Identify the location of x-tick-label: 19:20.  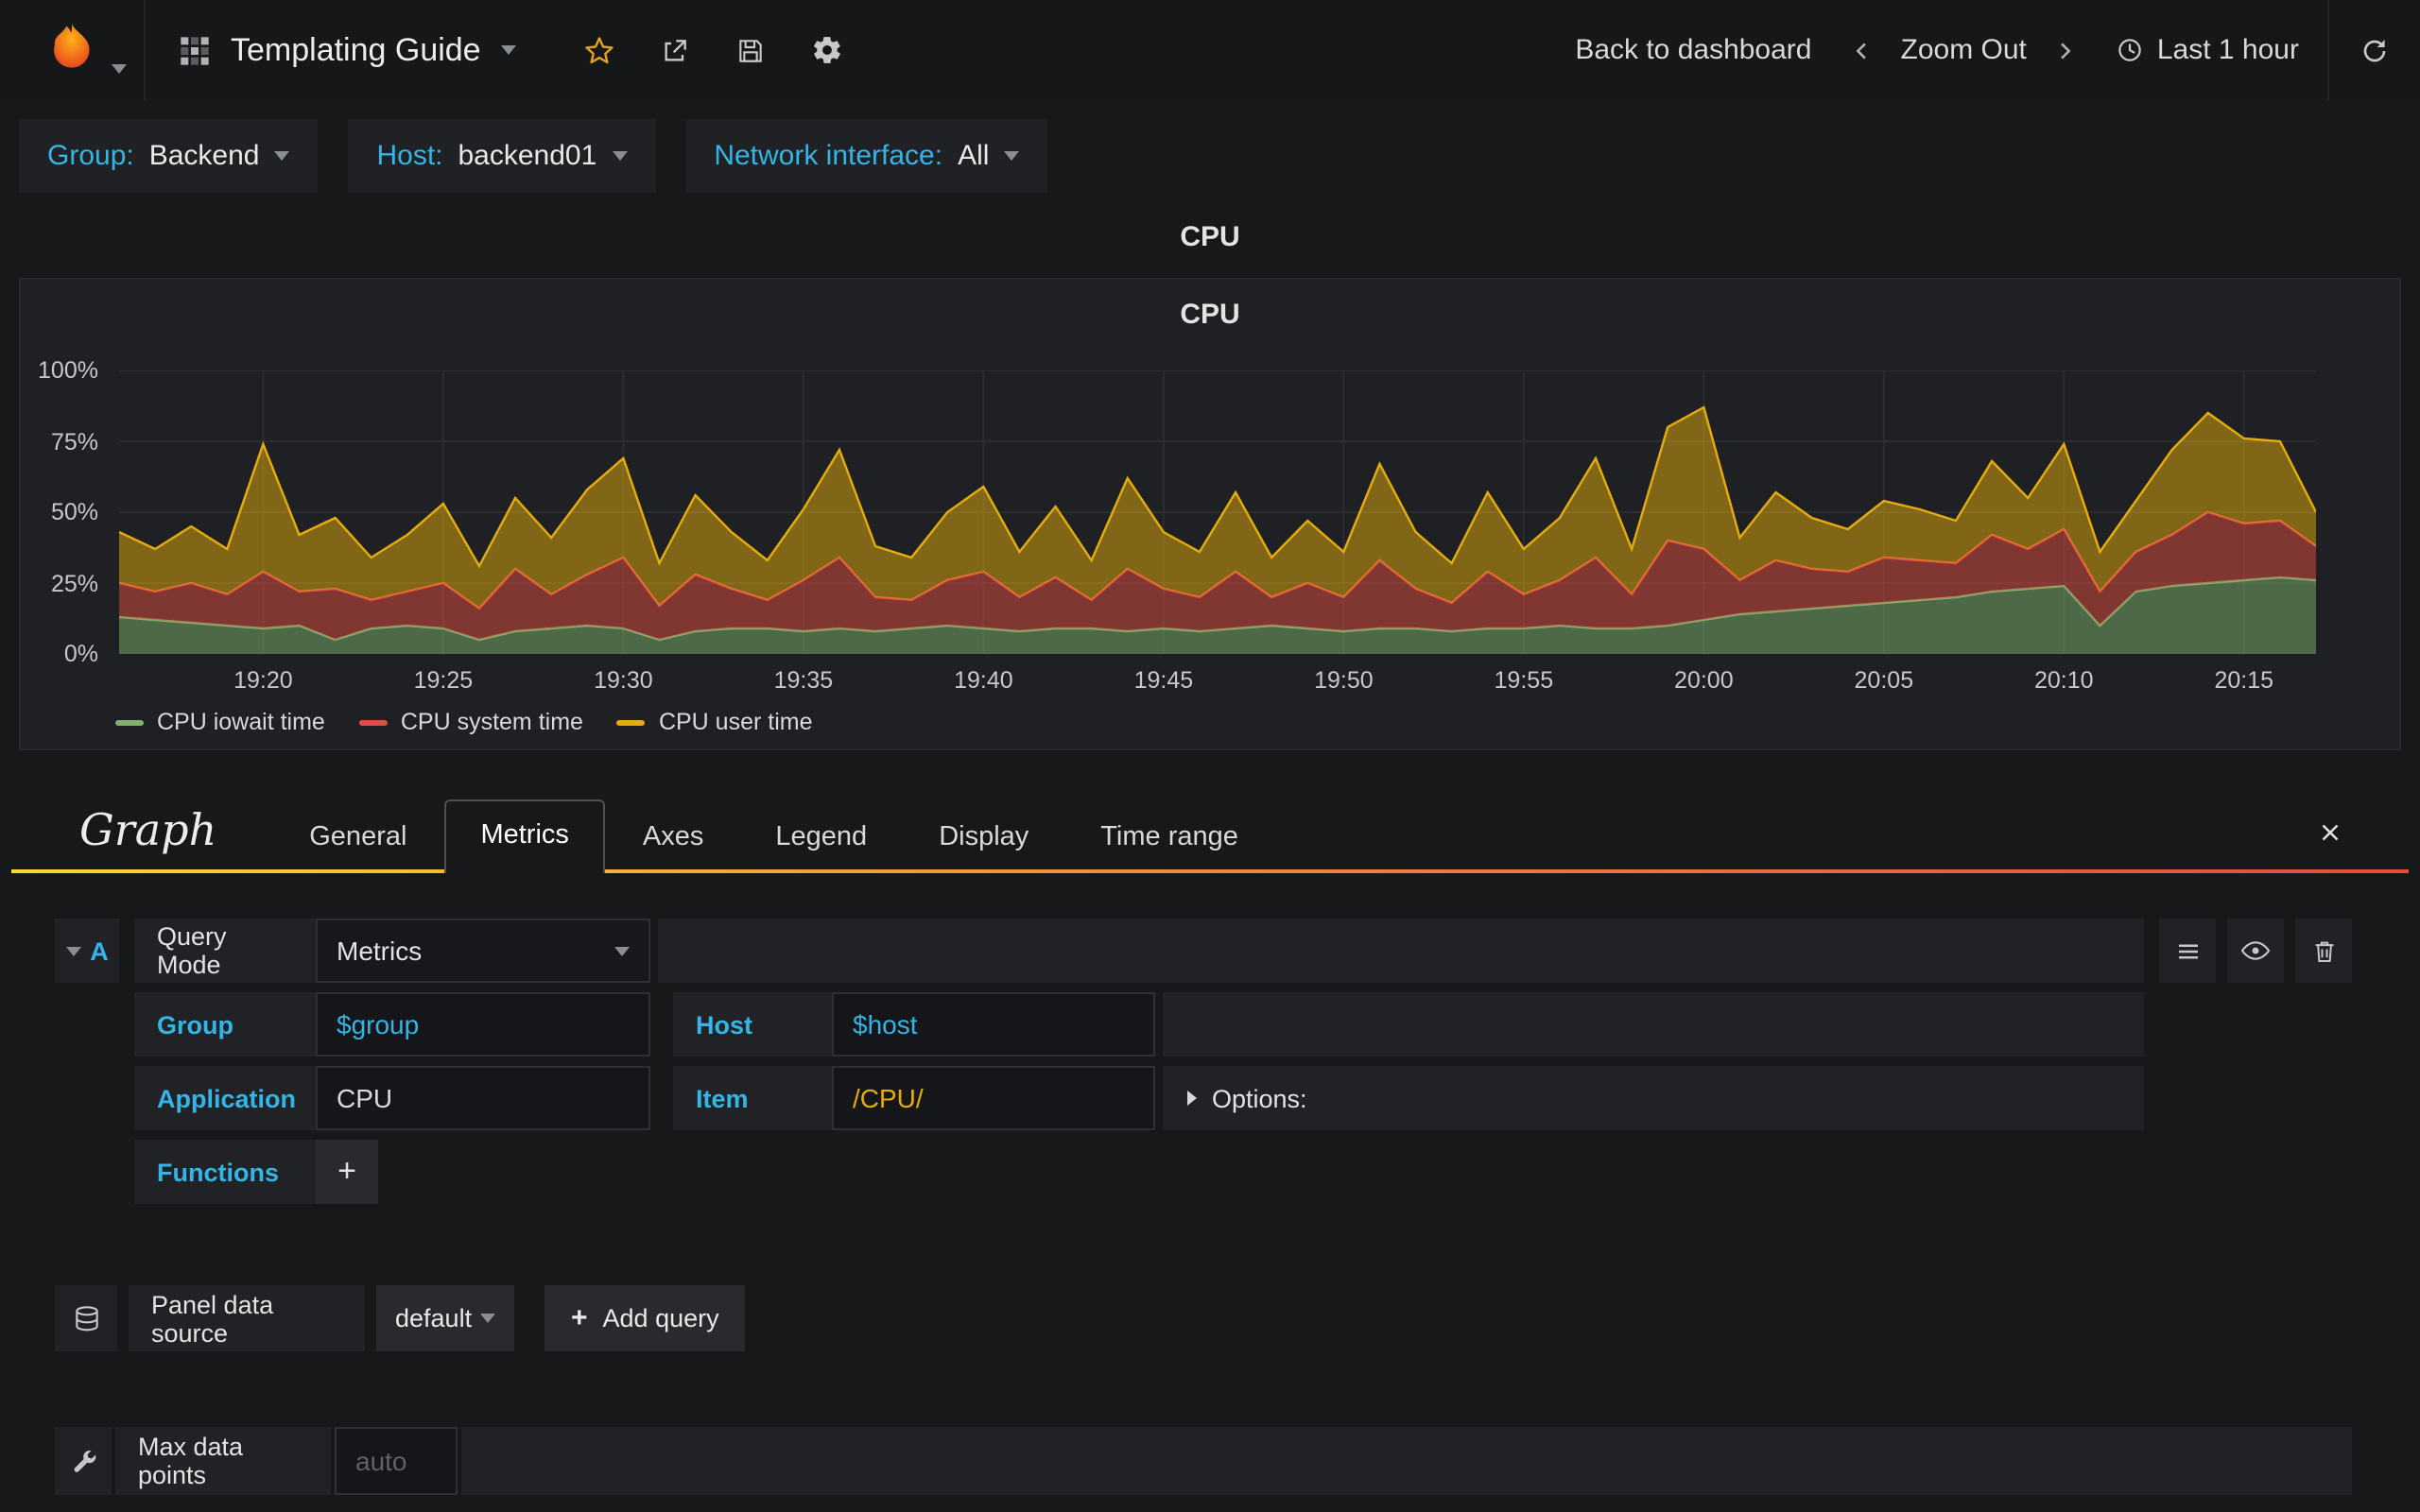
(263, 680).